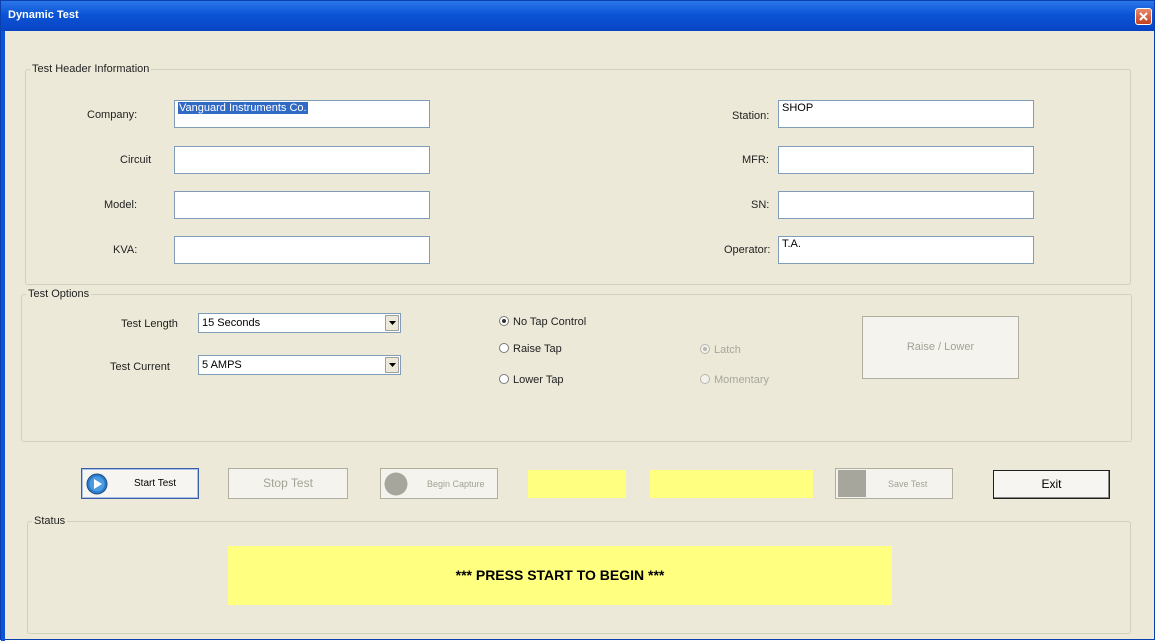 The height and width of the screenshot is (641, 1155). Describe the element at coordinates (577, 16) in the screenshot. I see `title-bar: Dynamic Test` at that location.